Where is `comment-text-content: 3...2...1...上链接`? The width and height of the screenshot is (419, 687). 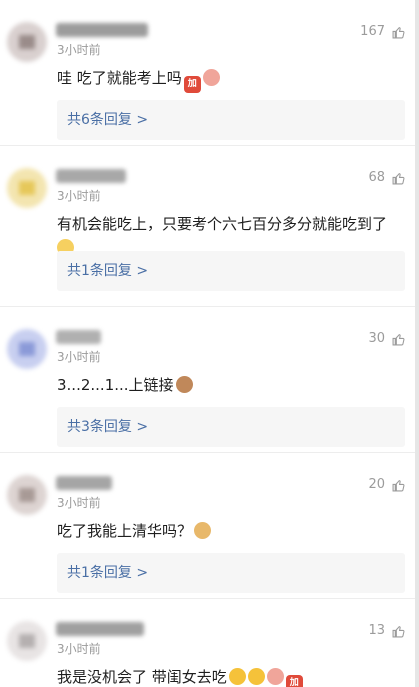
comment-text-content: 3...2...1...上链接 is located at coordinates (115, 385).